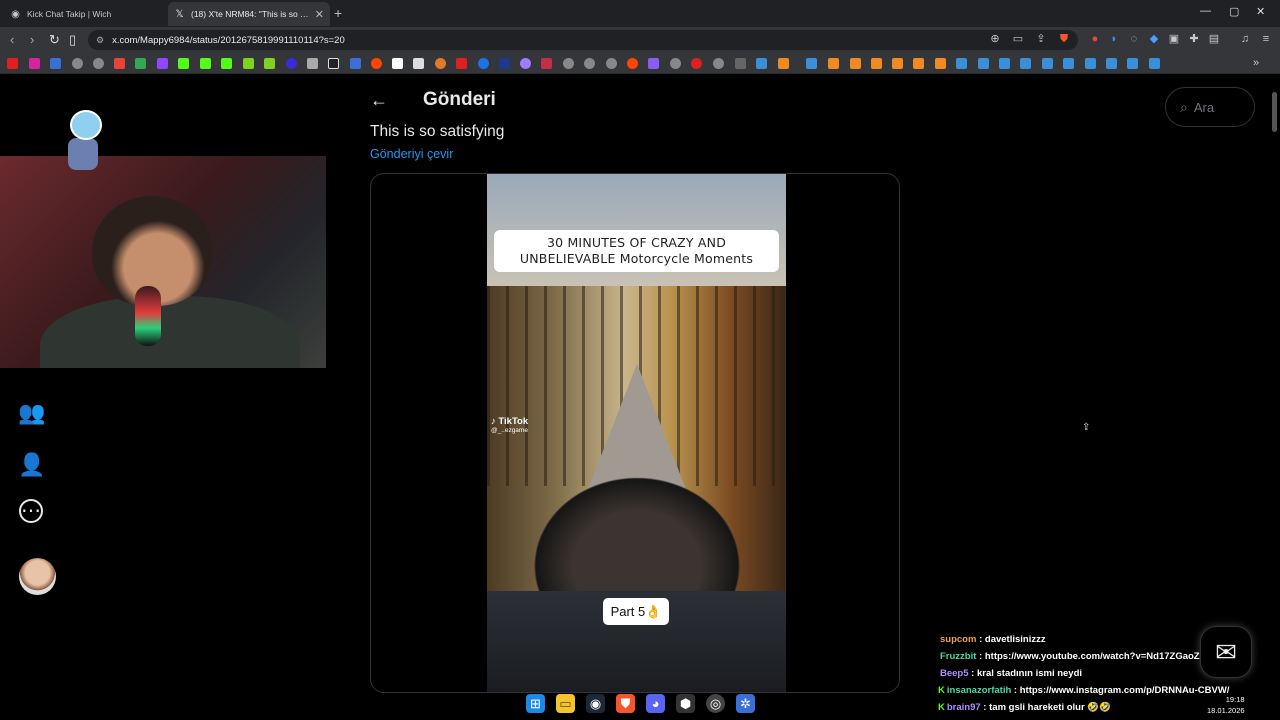 Image resolution: width=1280 pixels, height=720 pixels. What do you see at coordinates (119, 63) in the screenshot?
I see `bookmark-gmail-icon` at bounding box center [119, 63].